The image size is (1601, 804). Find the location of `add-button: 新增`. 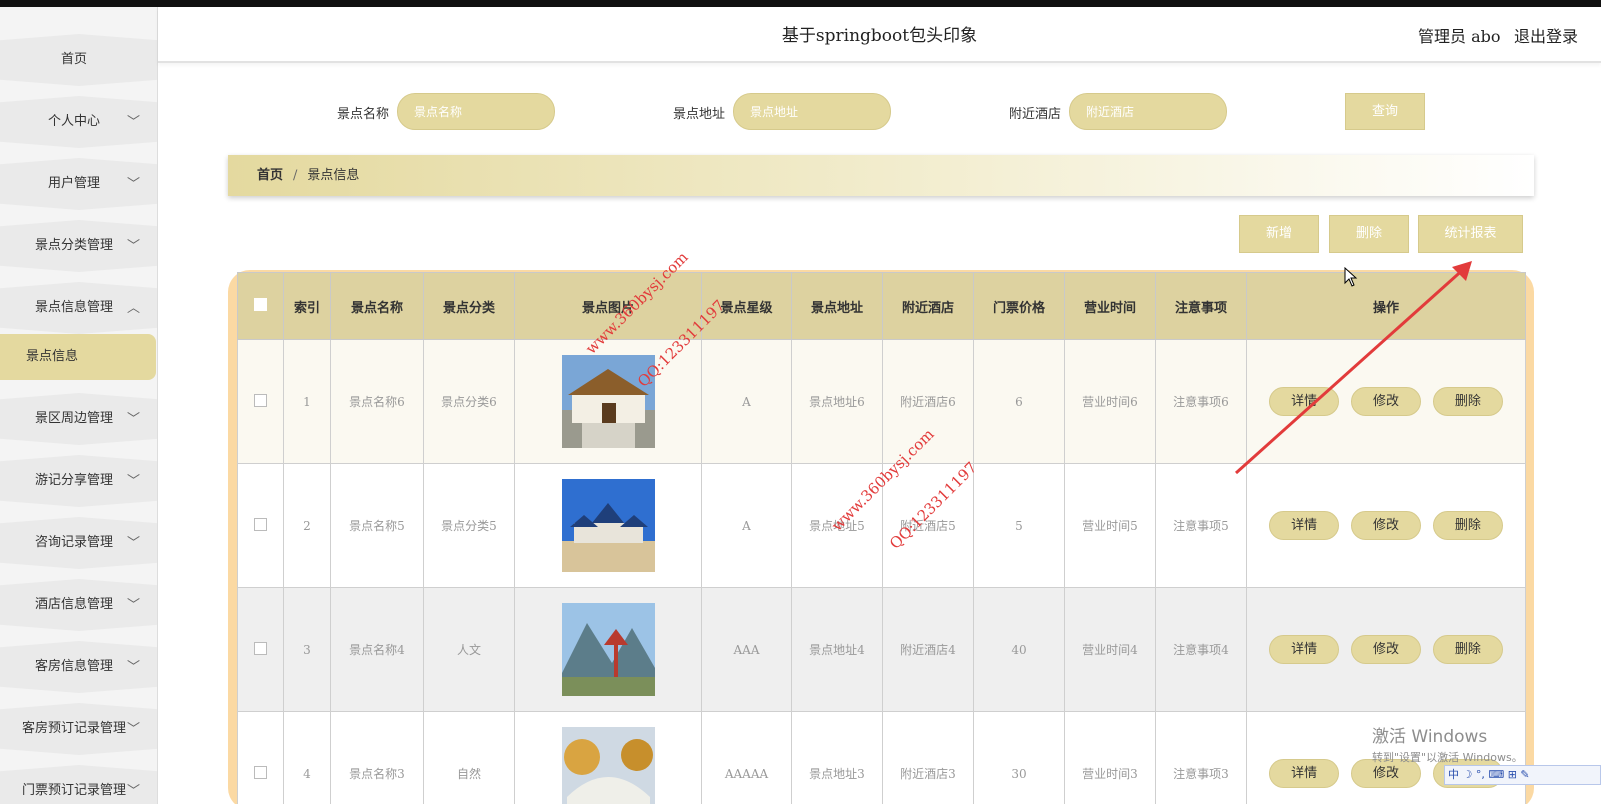

add-button: 新增 is located at coordinates (1279, 234).